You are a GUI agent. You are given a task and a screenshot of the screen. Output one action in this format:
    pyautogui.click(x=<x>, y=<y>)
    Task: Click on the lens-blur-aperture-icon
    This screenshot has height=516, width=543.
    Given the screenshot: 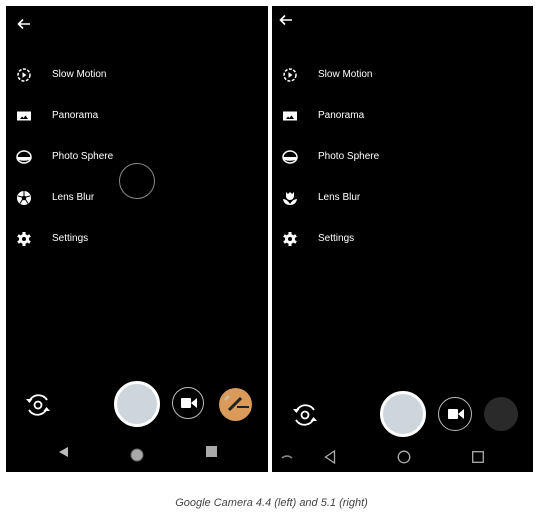 What is the action you would take?
    pyautogui.click(x=24, y=198)
    